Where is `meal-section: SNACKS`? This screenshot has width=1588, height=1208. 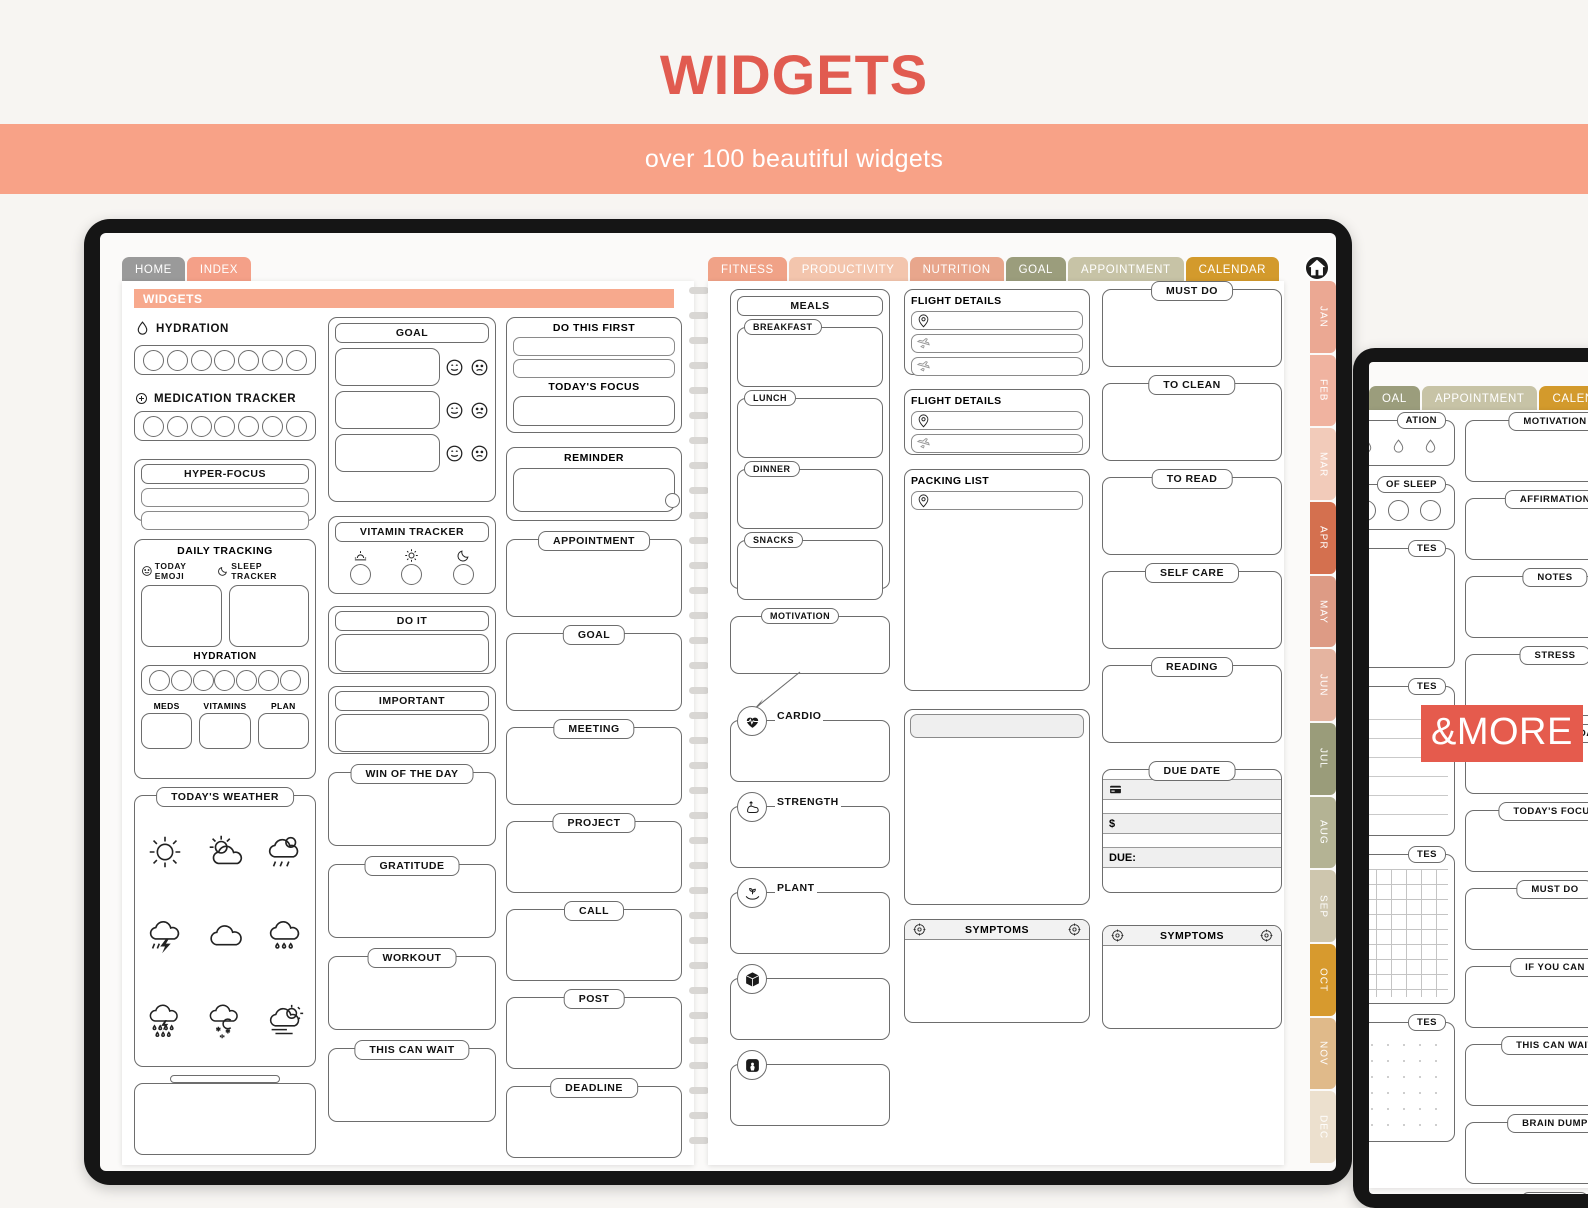 meal-section: SNACKS is located at coordinates (810, 566).